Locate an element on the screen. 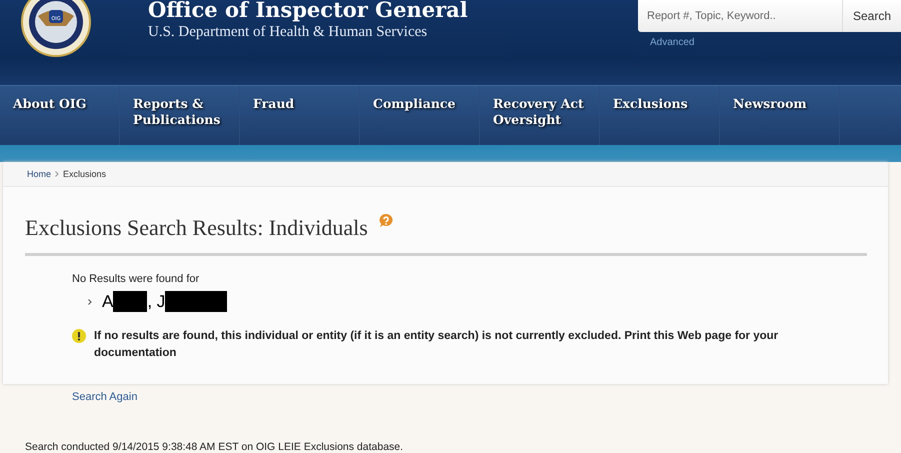 This screenshot has height=453, width=901. no-results-label: No Results were found for is located at coordinates (136, 279).